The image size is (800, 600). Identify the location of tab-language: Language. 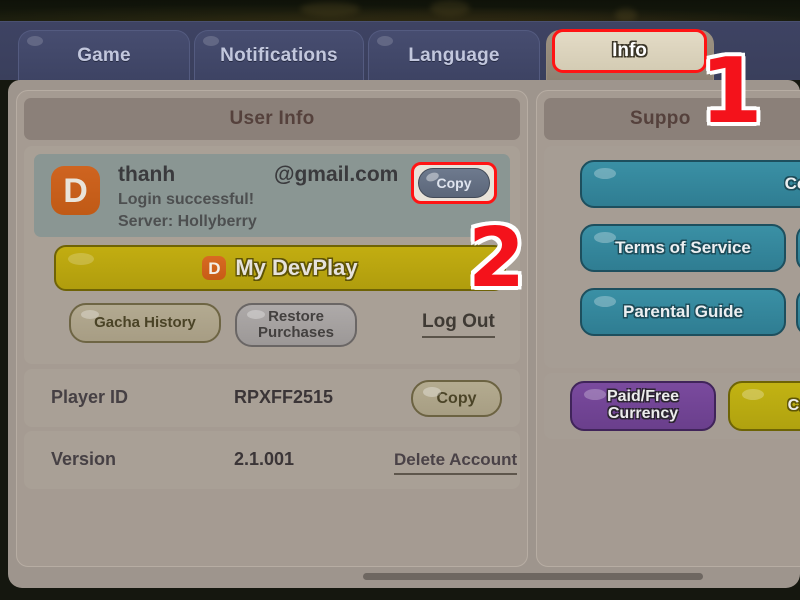
(454, 55).